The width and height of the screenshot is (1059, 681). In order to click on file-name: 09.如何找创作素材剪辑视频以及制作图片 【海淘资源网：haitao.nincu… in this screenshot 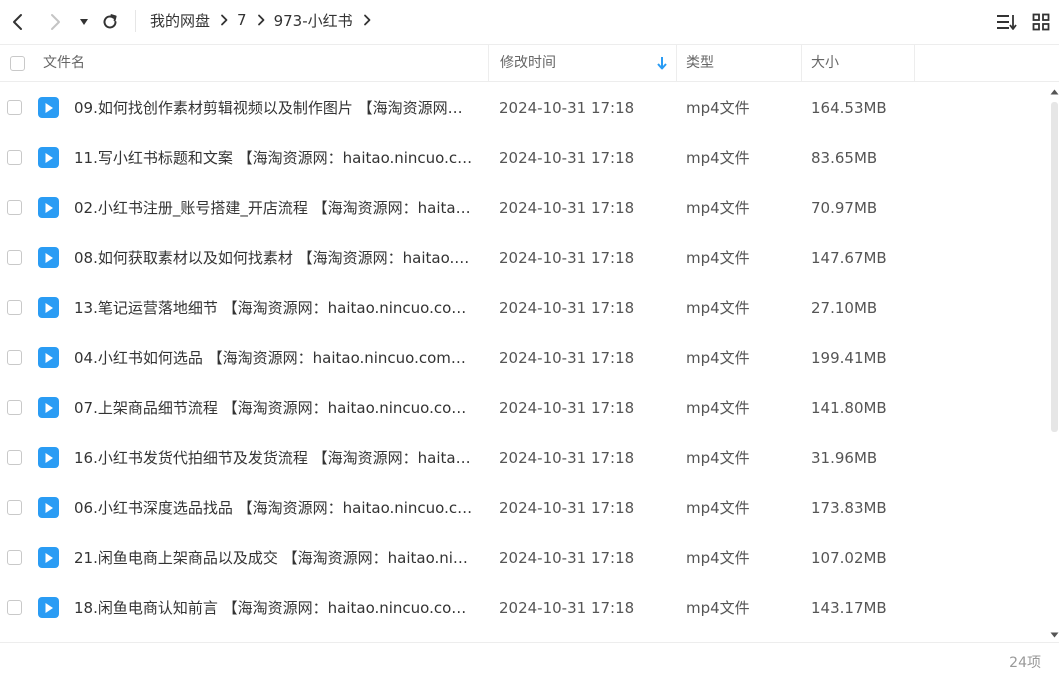, I will do `click(275, 108)`.